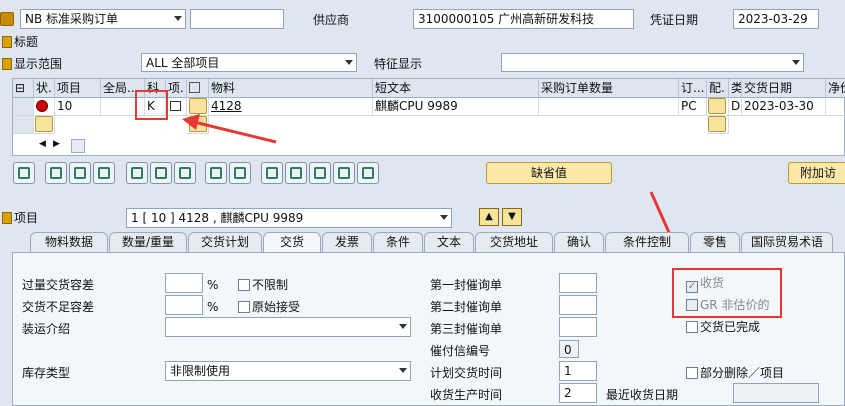 The height and width of the screenshot is (406, 845). I want to click on col-item-cat: 项., so click(176, 88).